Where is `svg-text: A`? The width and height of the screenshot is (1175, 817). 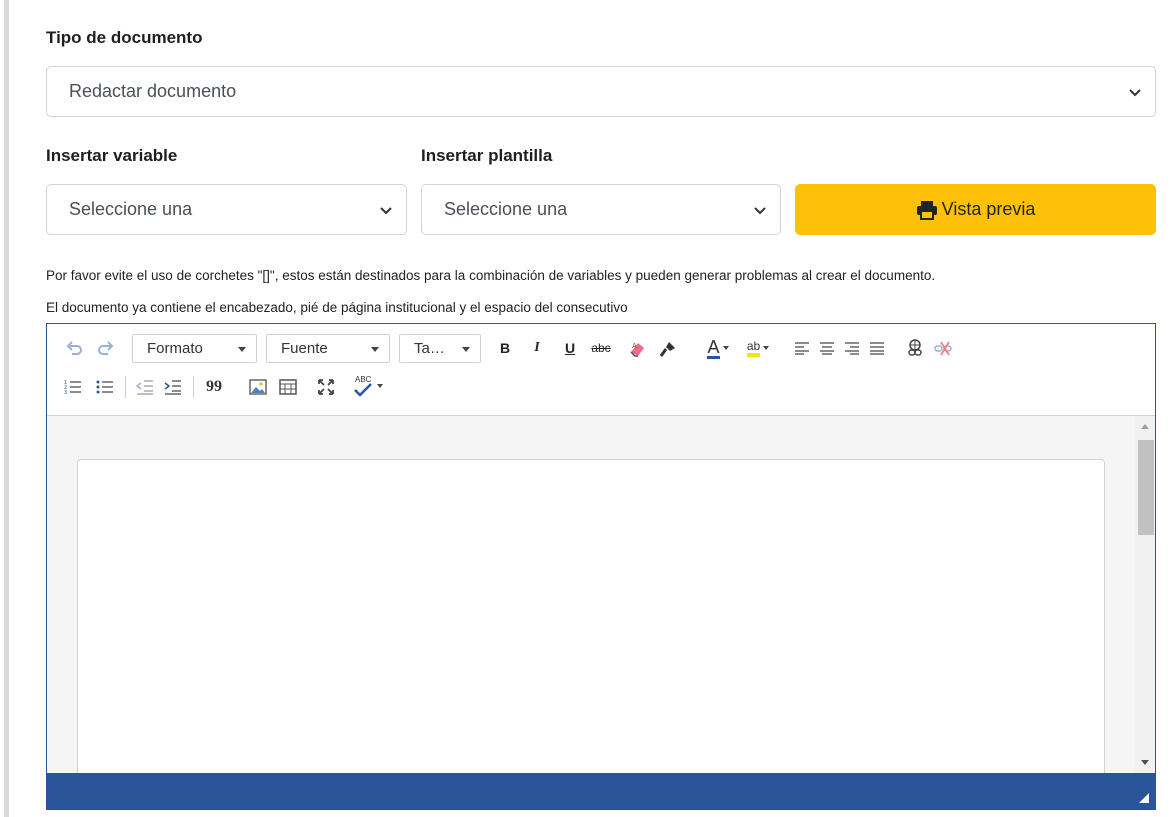 svg-text: A is located at coordinates (634, 346).